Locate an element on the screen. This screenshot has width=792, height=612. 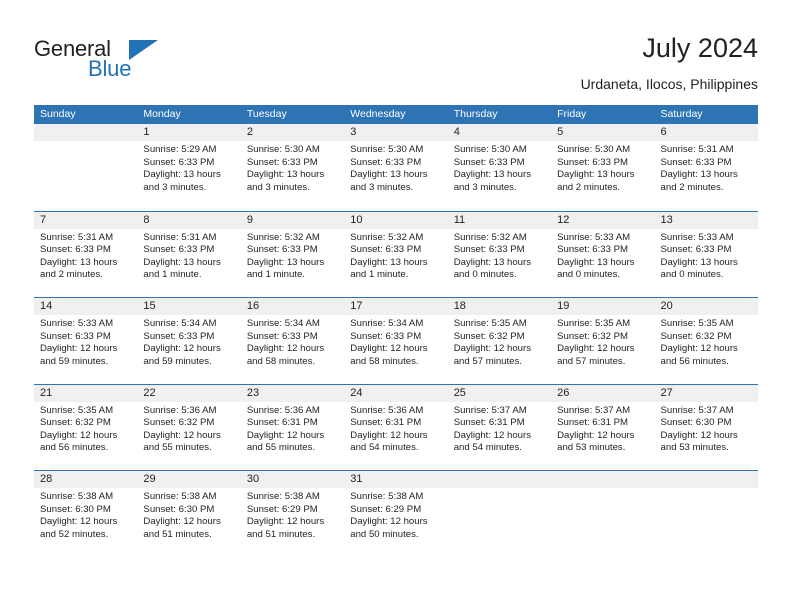
day-number-band: 29 is located at coordinates (189, 479).